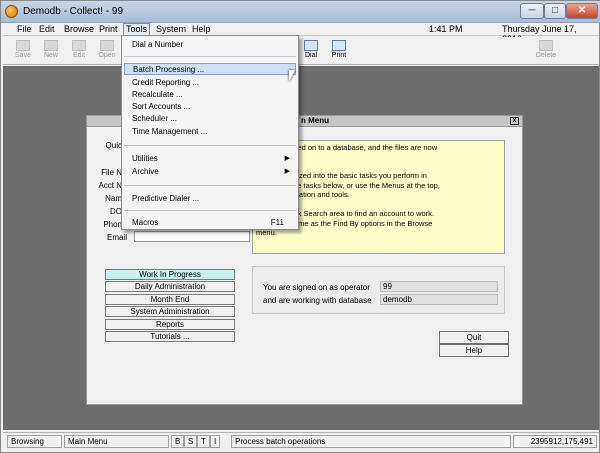 The image size is (600, 453). What do you see at coordinates (316, 287) in the screenshot?
I see `operator-label: You are signed on as operator` at bounding box center [316, 287].